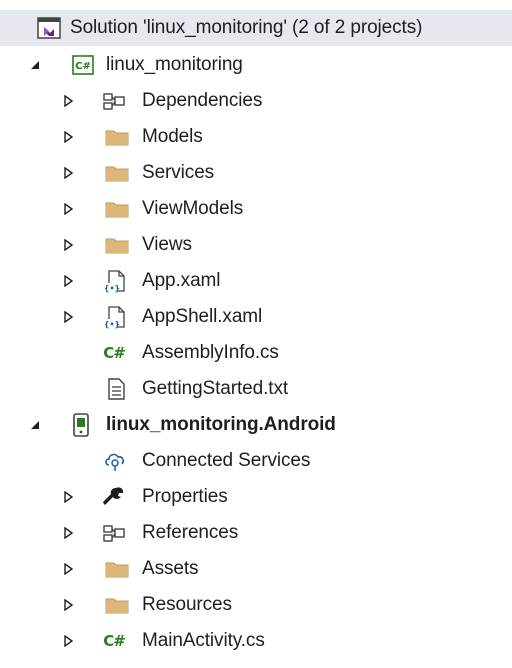  I want to click on project-label: linux_monitoring, so click(174, 64).